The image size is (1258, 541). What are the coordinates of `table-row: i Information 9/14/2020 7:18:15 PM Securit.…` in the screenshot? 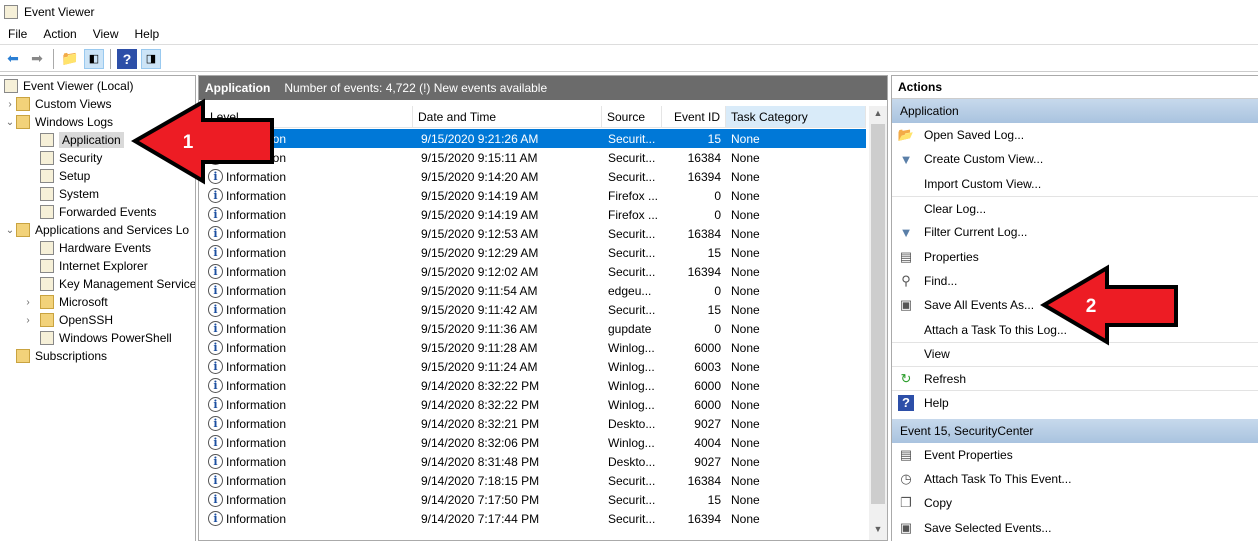 It's located at (535, 480).